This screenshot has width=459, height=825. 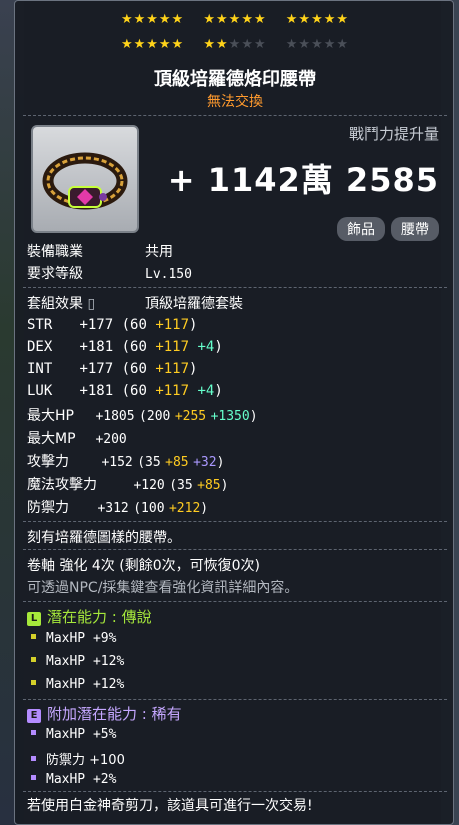 I want to click on bonus-potential-line: MaxHP +5%, so click(x=73, y=734).